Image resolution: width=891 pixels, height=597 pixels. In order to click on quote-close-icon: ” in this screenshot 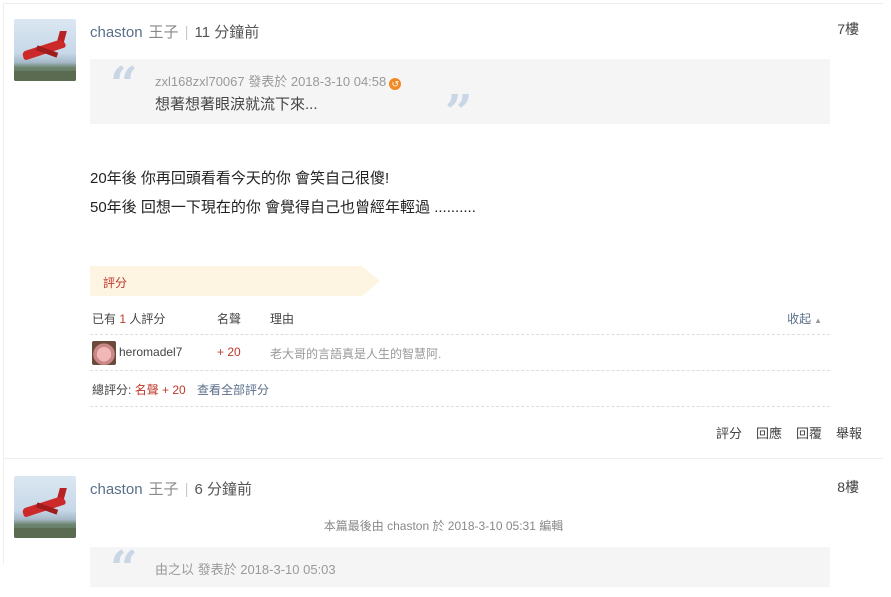, I will do `click(459, 113)`.